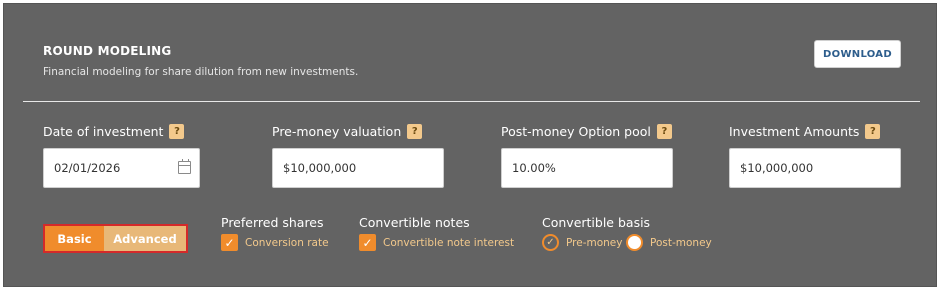 Image resolution: width=940 pixels, height=290 pixels. I want to click on convertible-note-interest-option: ✓ Convertible note interest, so click(436, 242).